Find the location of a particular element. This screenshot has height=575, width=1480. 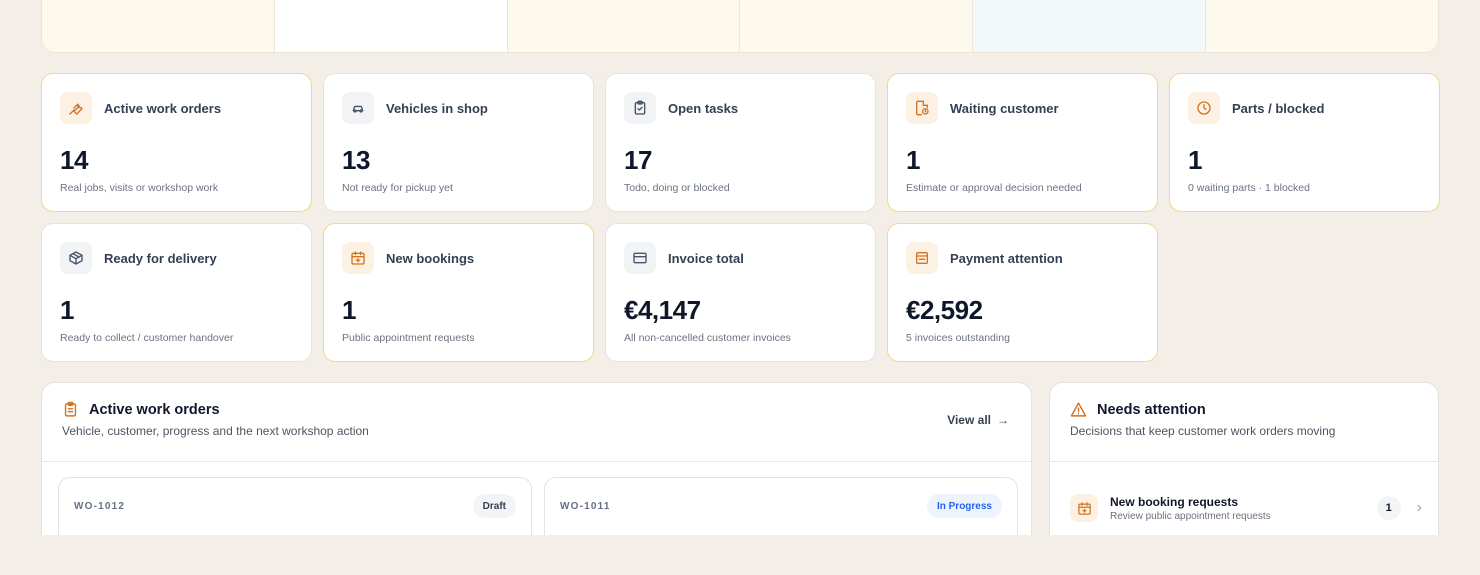

wallet-icon is located at coordinates (922, 258).